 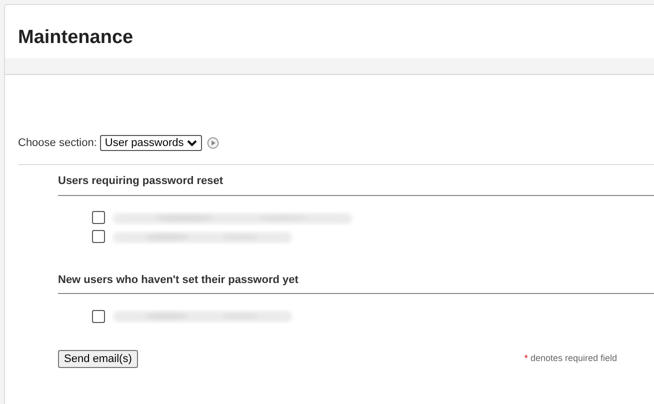 I want to click on required-note: * denotes required field, so click(x=570, y=359).